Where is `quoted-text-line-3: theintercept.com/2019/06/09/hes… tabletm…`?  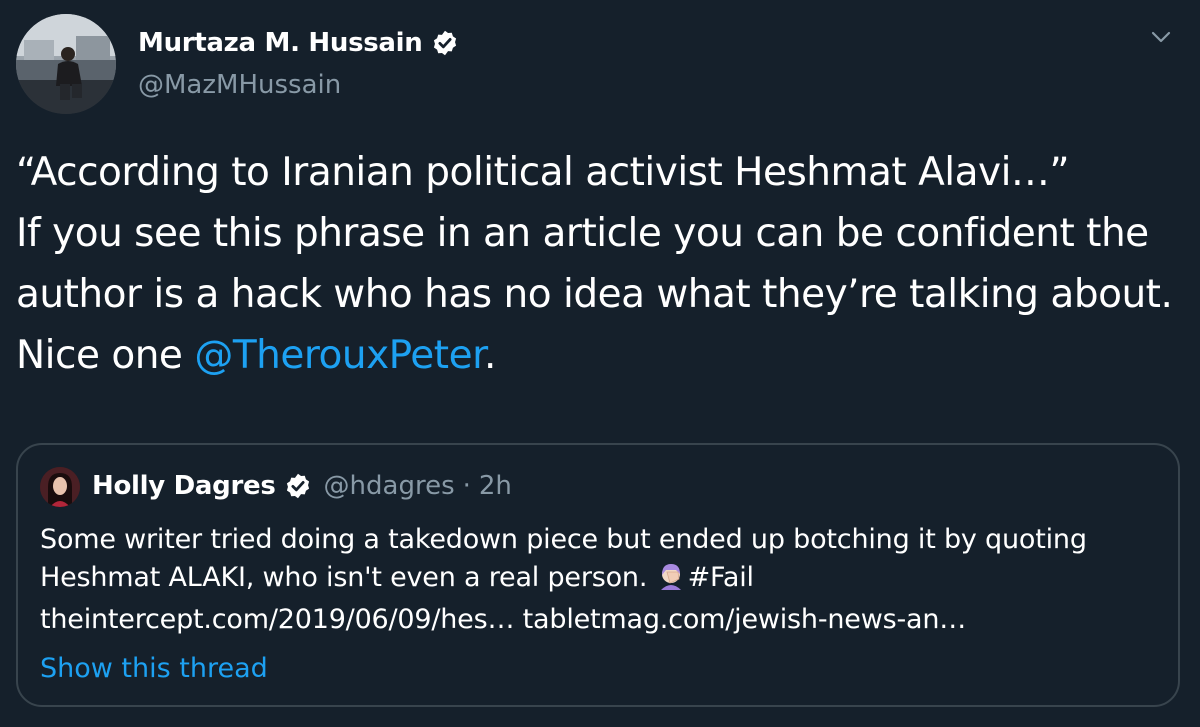 quoted-text-line-3: theintercept.com/2019/06/09/hes… tabletm… is located at coordinates (600, 620).